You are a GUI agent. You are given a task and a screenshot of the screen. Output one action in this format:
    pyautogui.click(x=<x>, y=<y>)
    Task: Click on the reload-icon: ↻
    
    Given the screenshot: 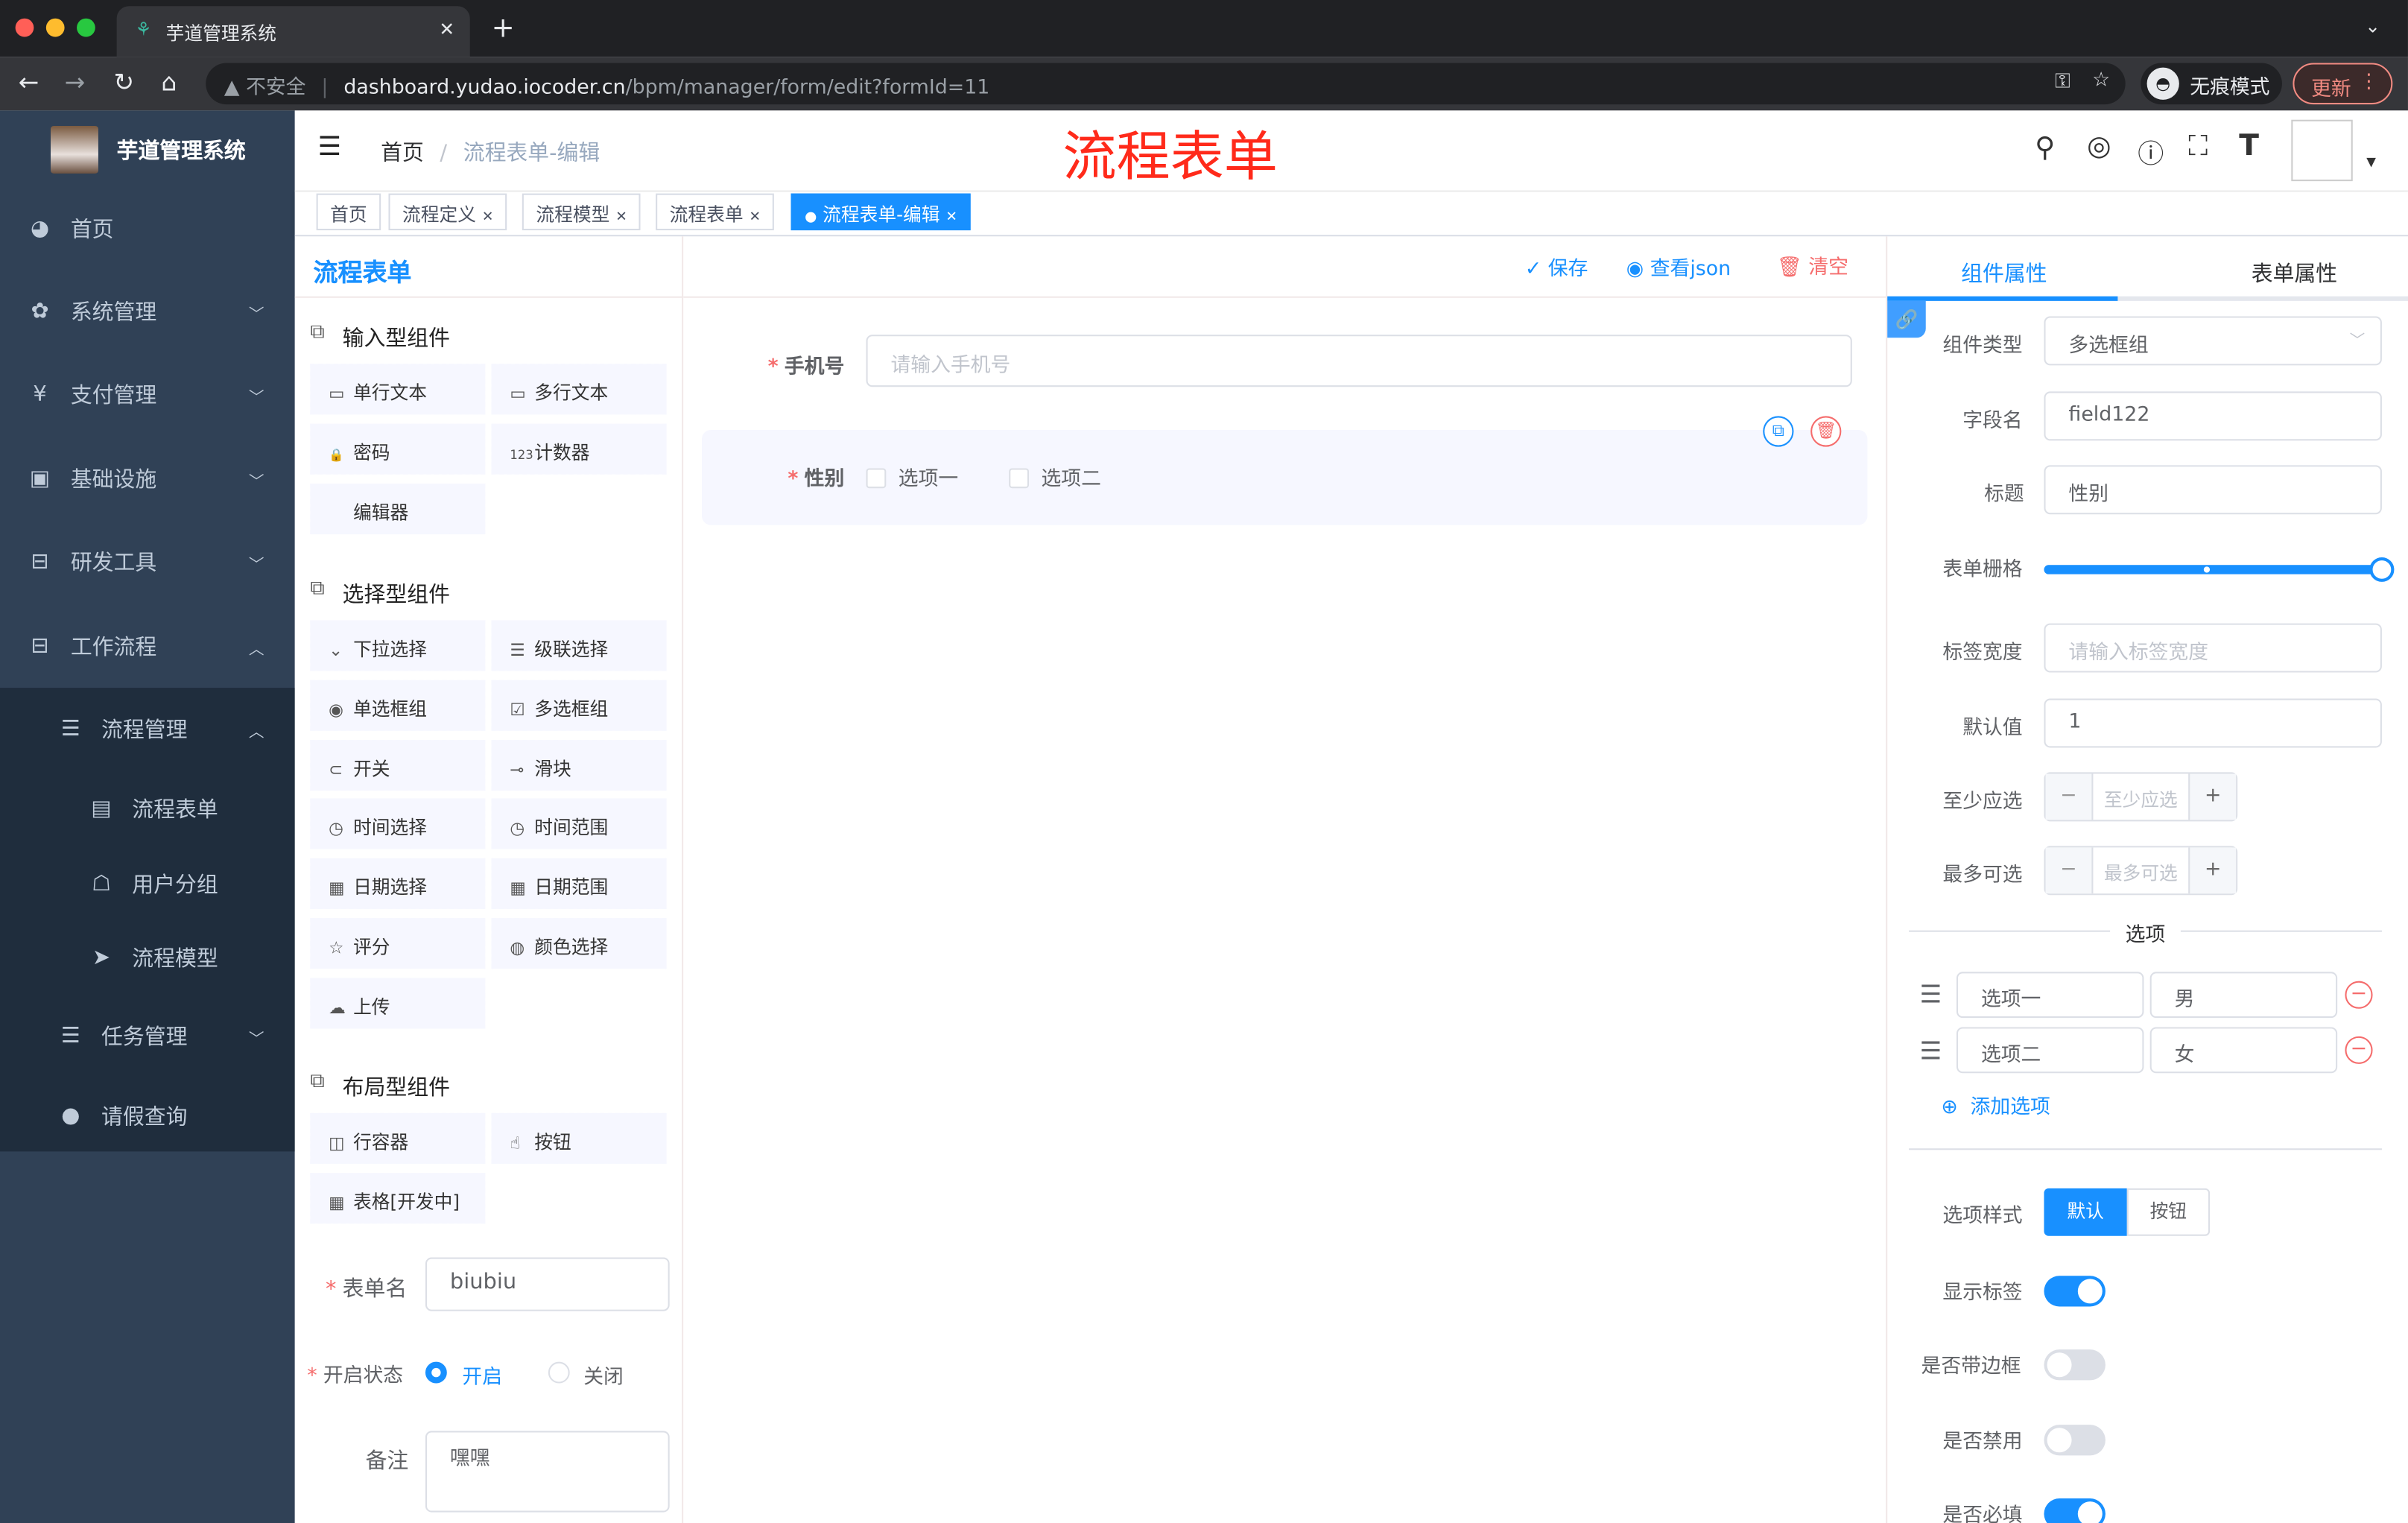 What is the action you would take?
    pyautogui.click(x=124, y=82)
    